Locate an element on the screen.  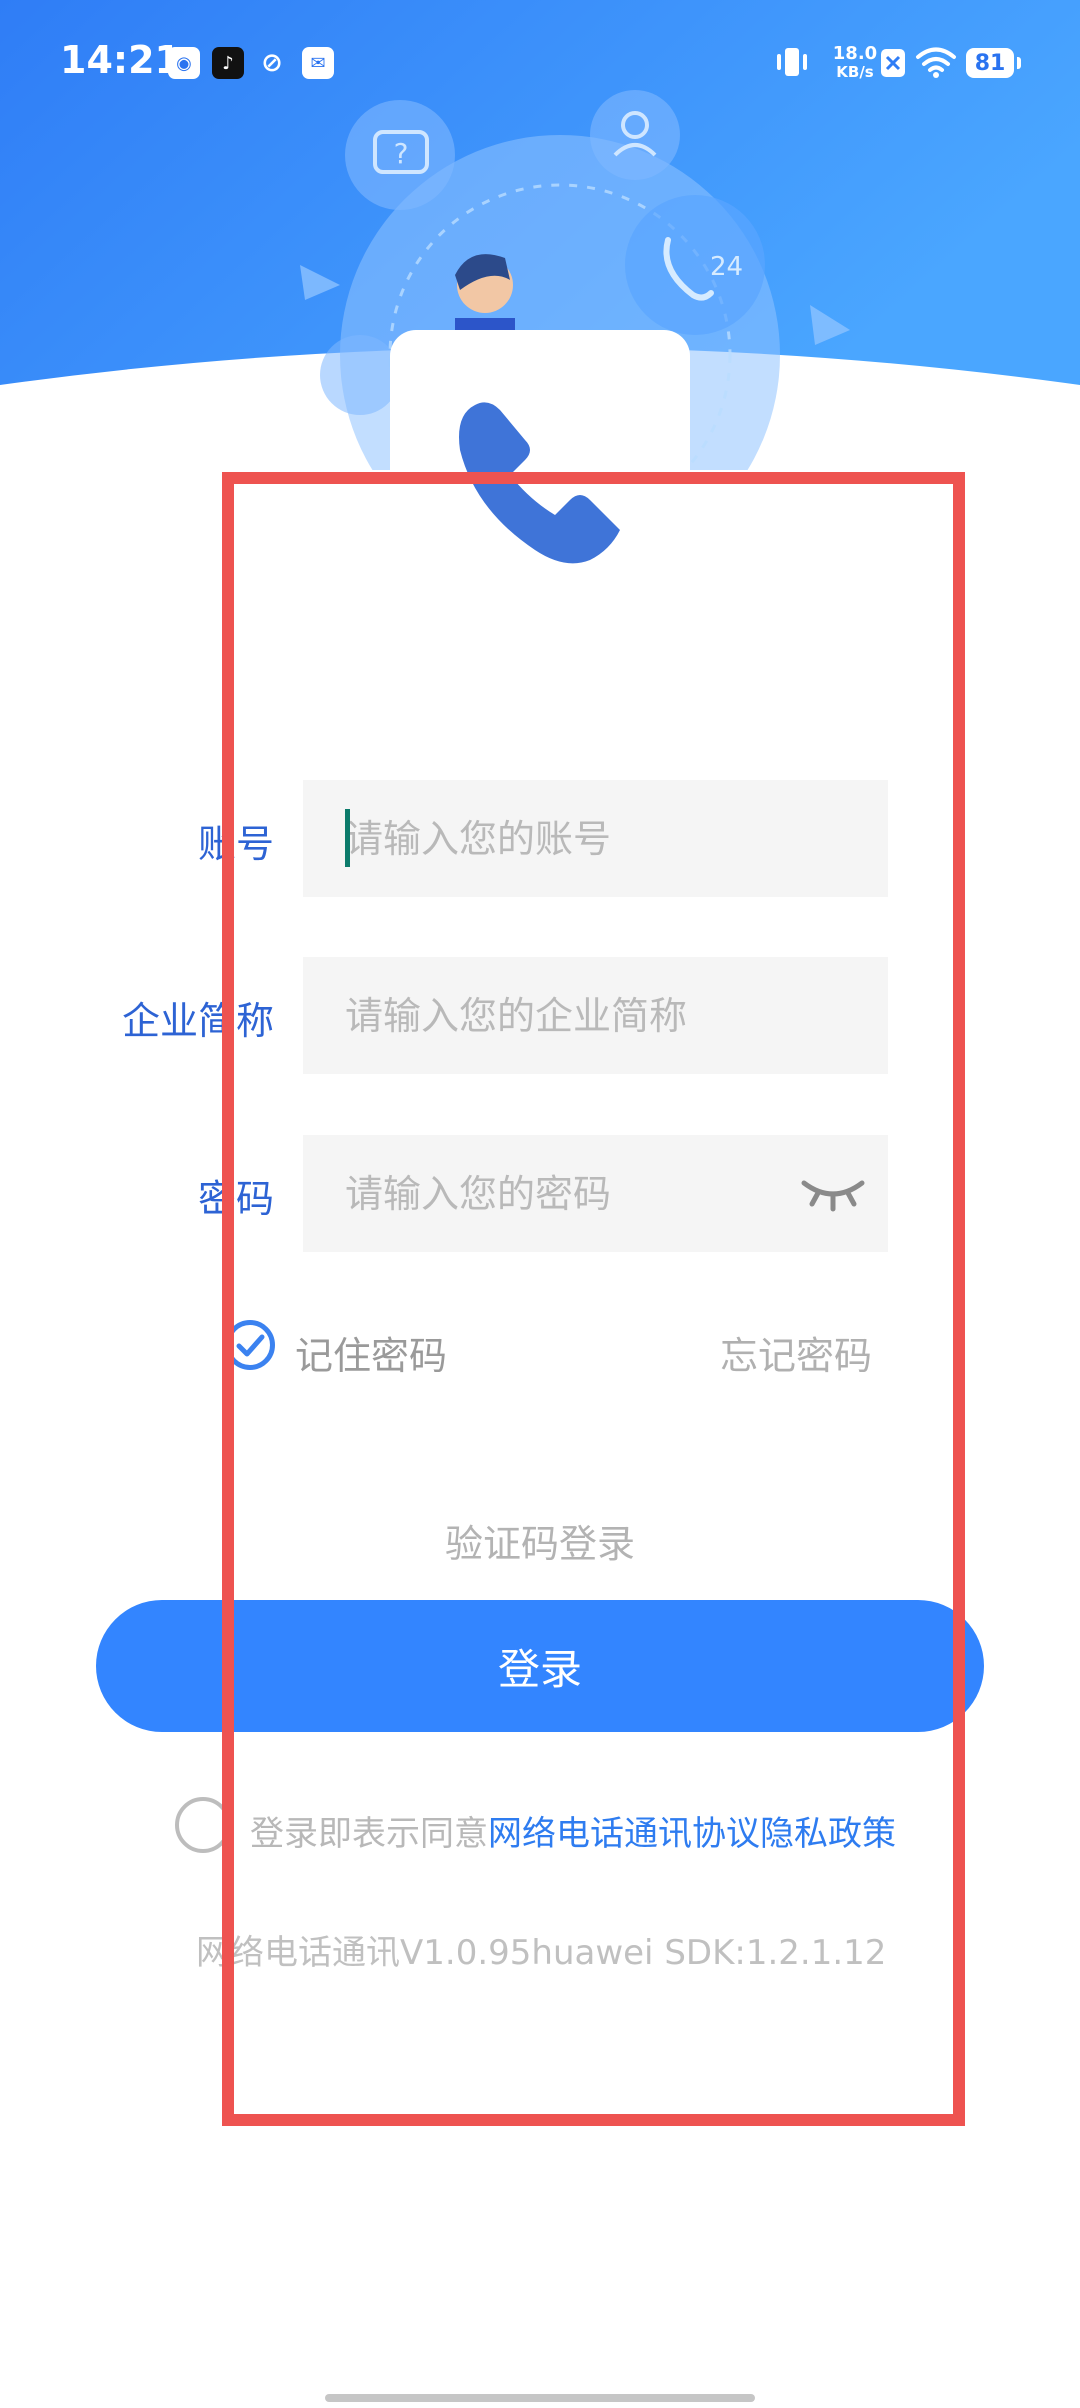
check-icon is located at coordinates (250, 1345).